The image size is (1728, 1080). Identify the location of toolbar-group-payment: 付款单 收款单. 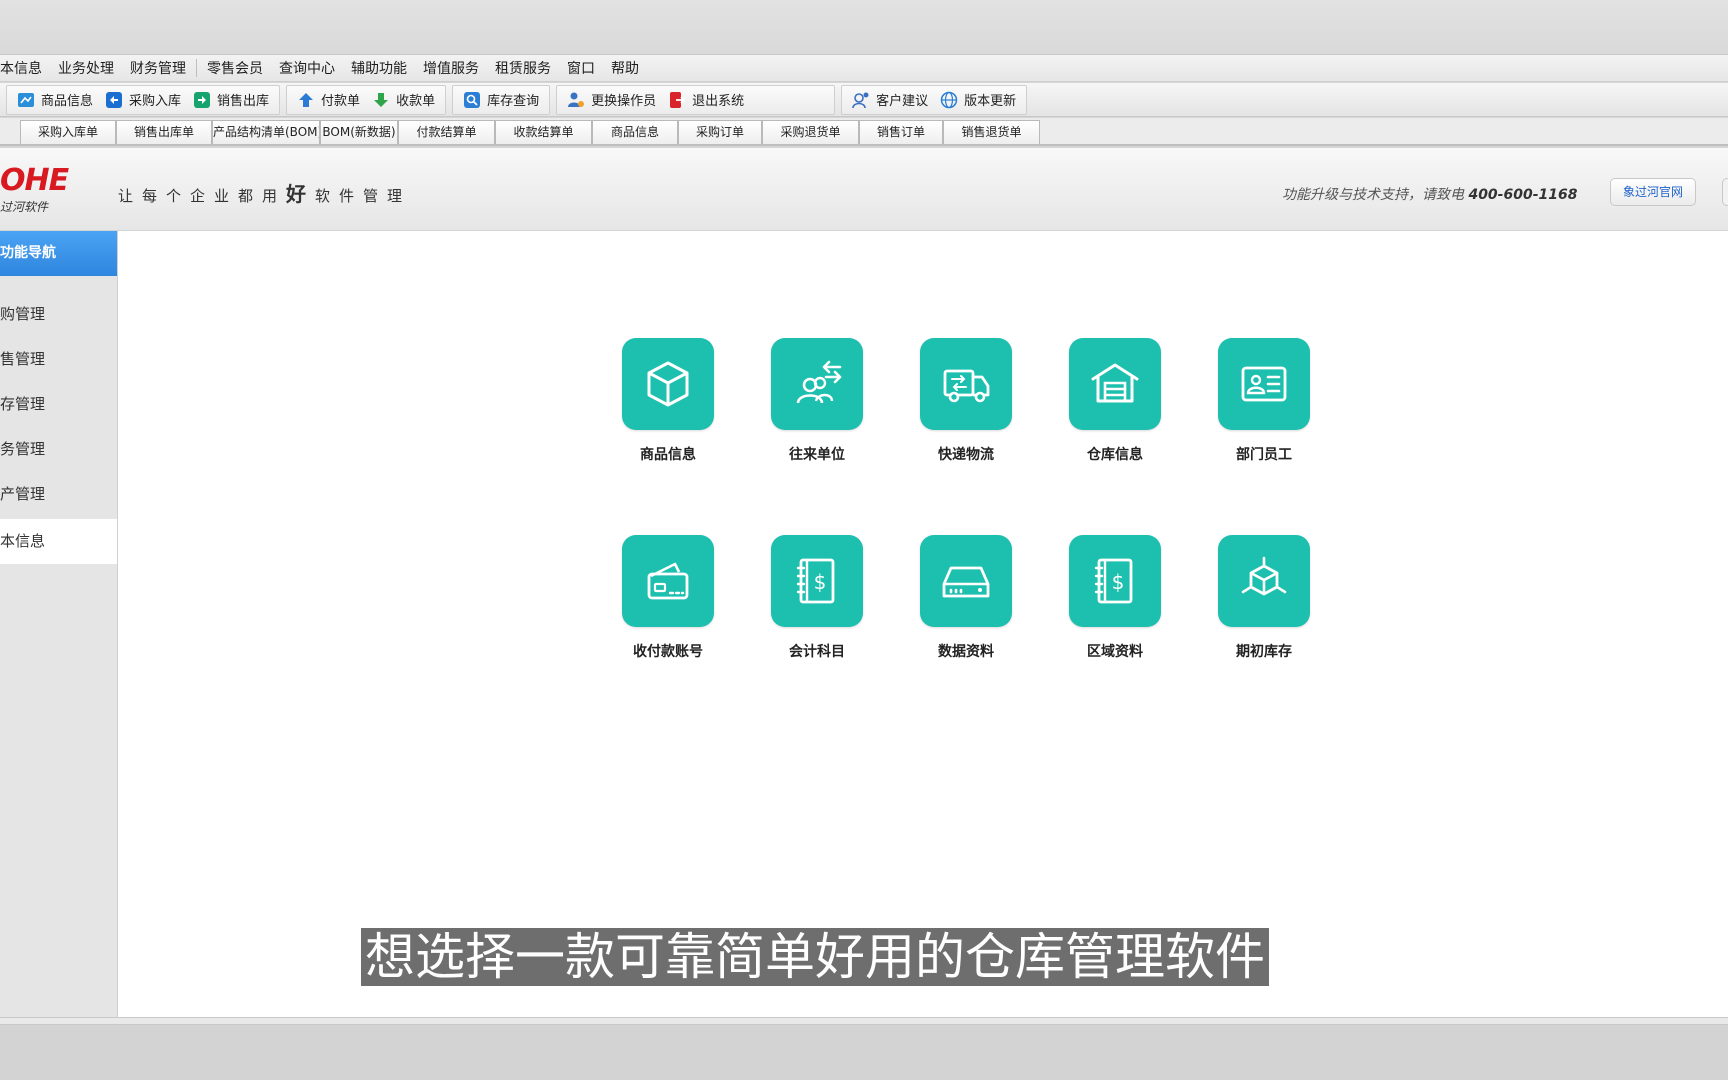
(366, 99).